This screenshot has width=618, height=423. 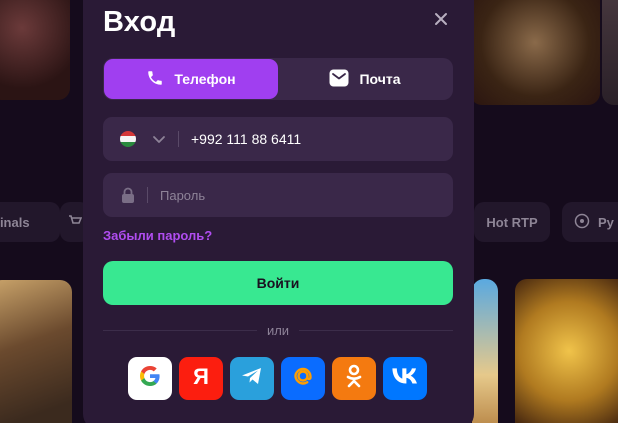 I want to click on telegram-icon, so click(x=252, y=378).